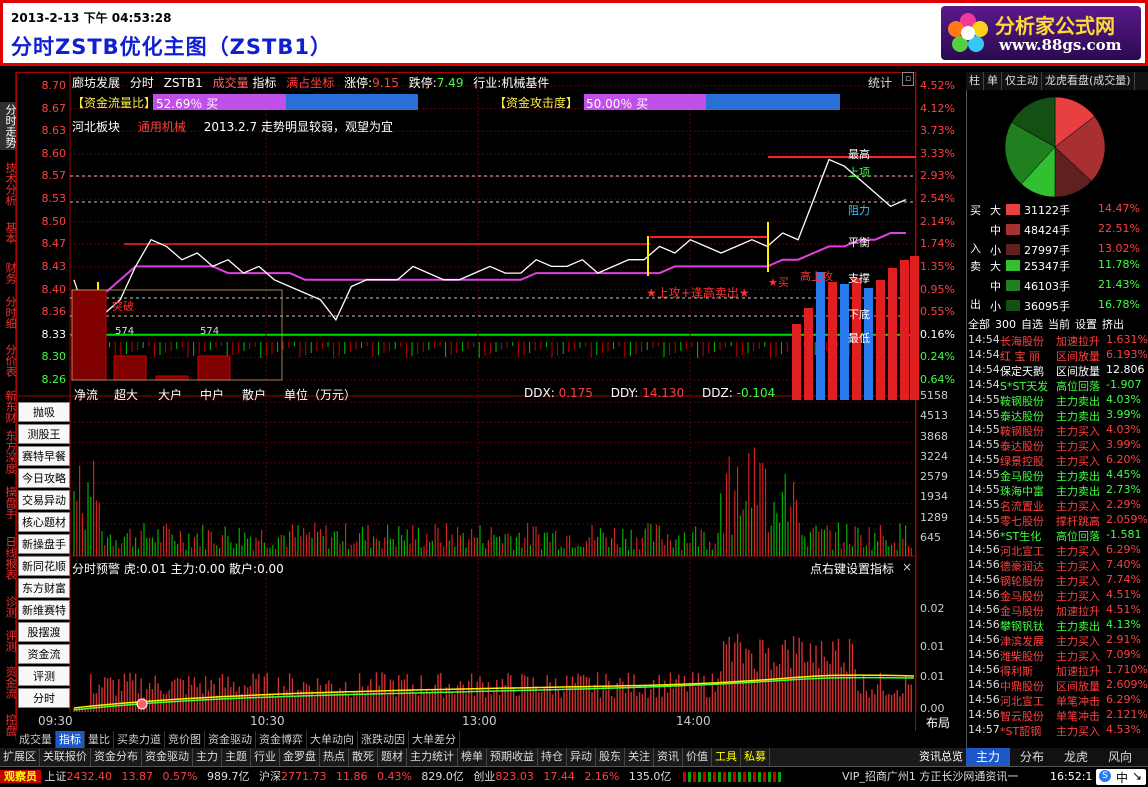 This screenshot has width=1148, height=787. What do you see at coordinates (8, 682) in the screenshot?
I see `vtab-12: 资金流` at bounding box center [8, 682].